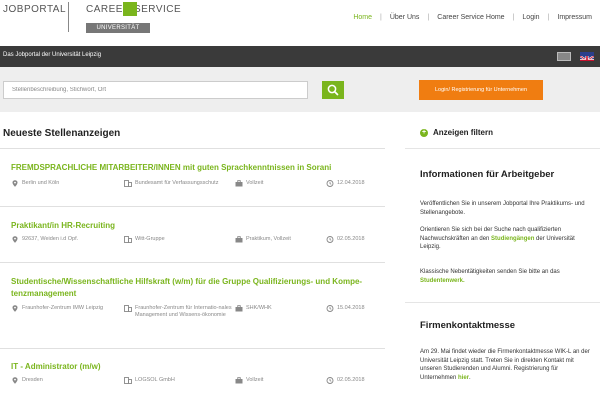 The width and height of the screenshot is (600, 408). I want to click on logo-divider, so click(68, 17).